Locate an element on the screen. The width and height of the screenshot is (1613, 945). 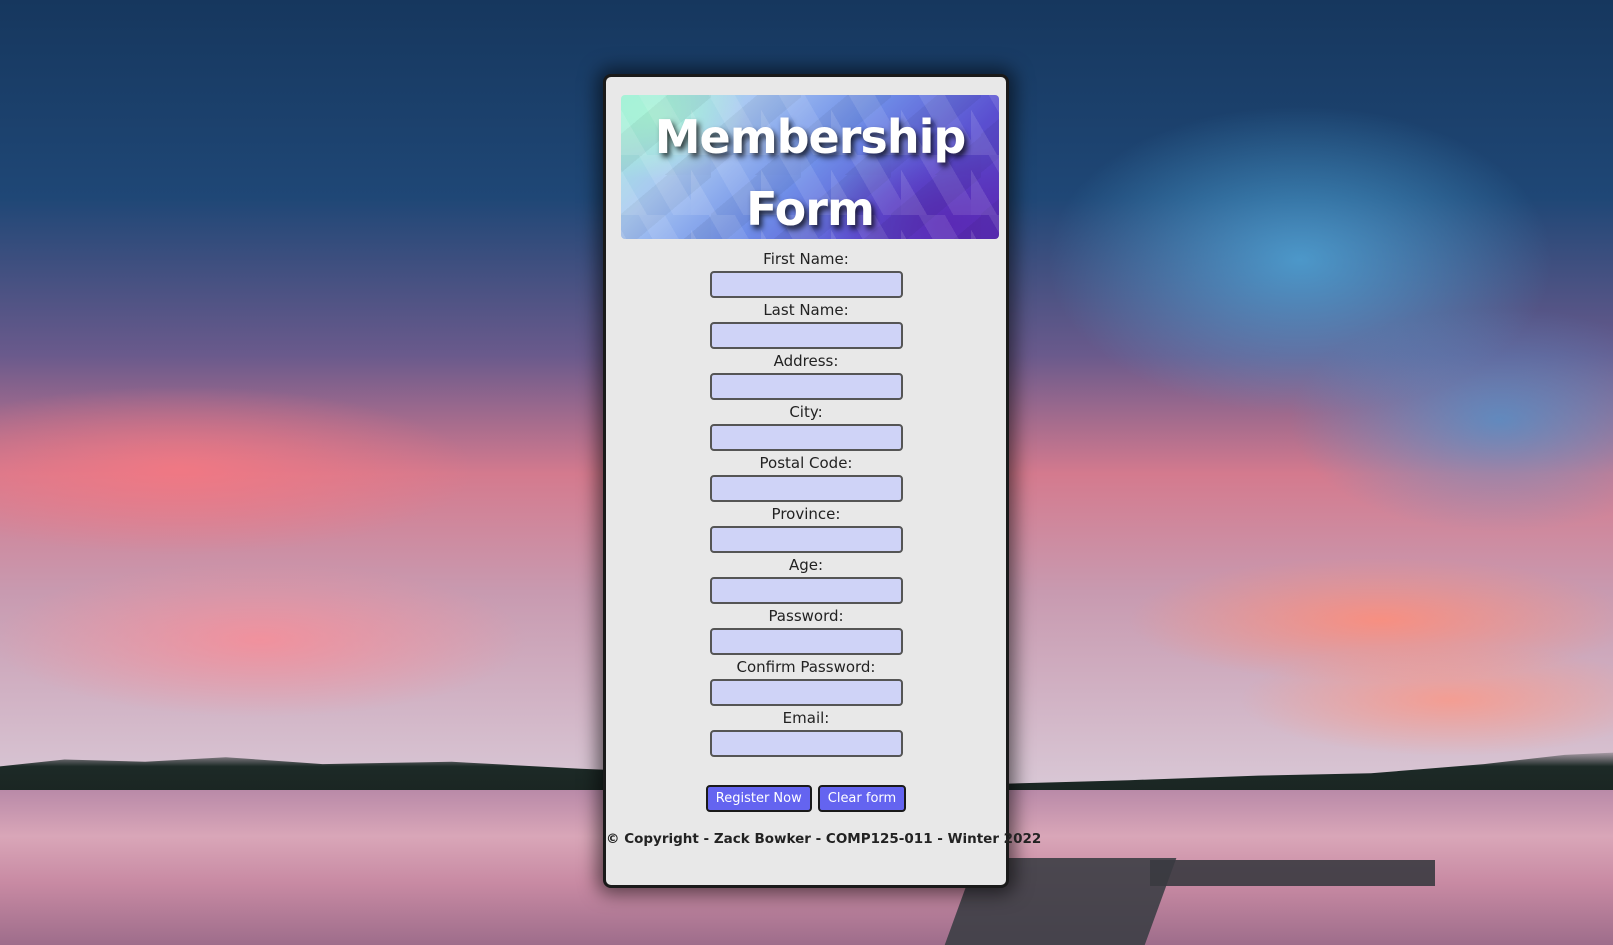
age-input is located at coordinates (806, 590).